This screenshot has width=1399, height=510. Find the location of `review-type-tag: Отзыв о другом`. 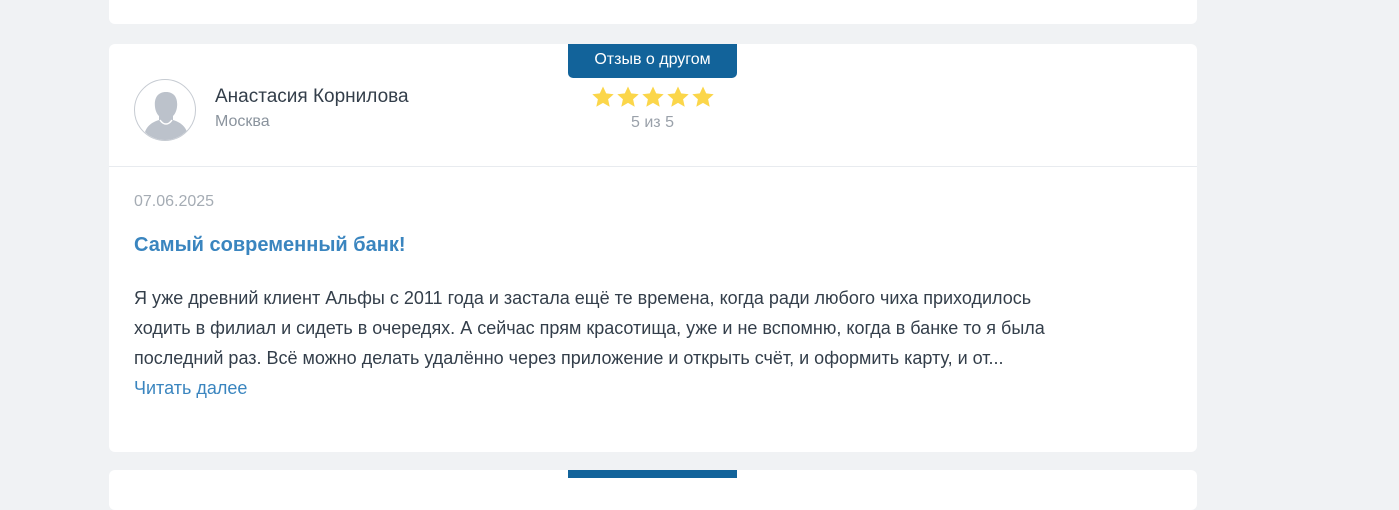

review-type-tag: Отзыв о другом is located at coordinates (652, 61).